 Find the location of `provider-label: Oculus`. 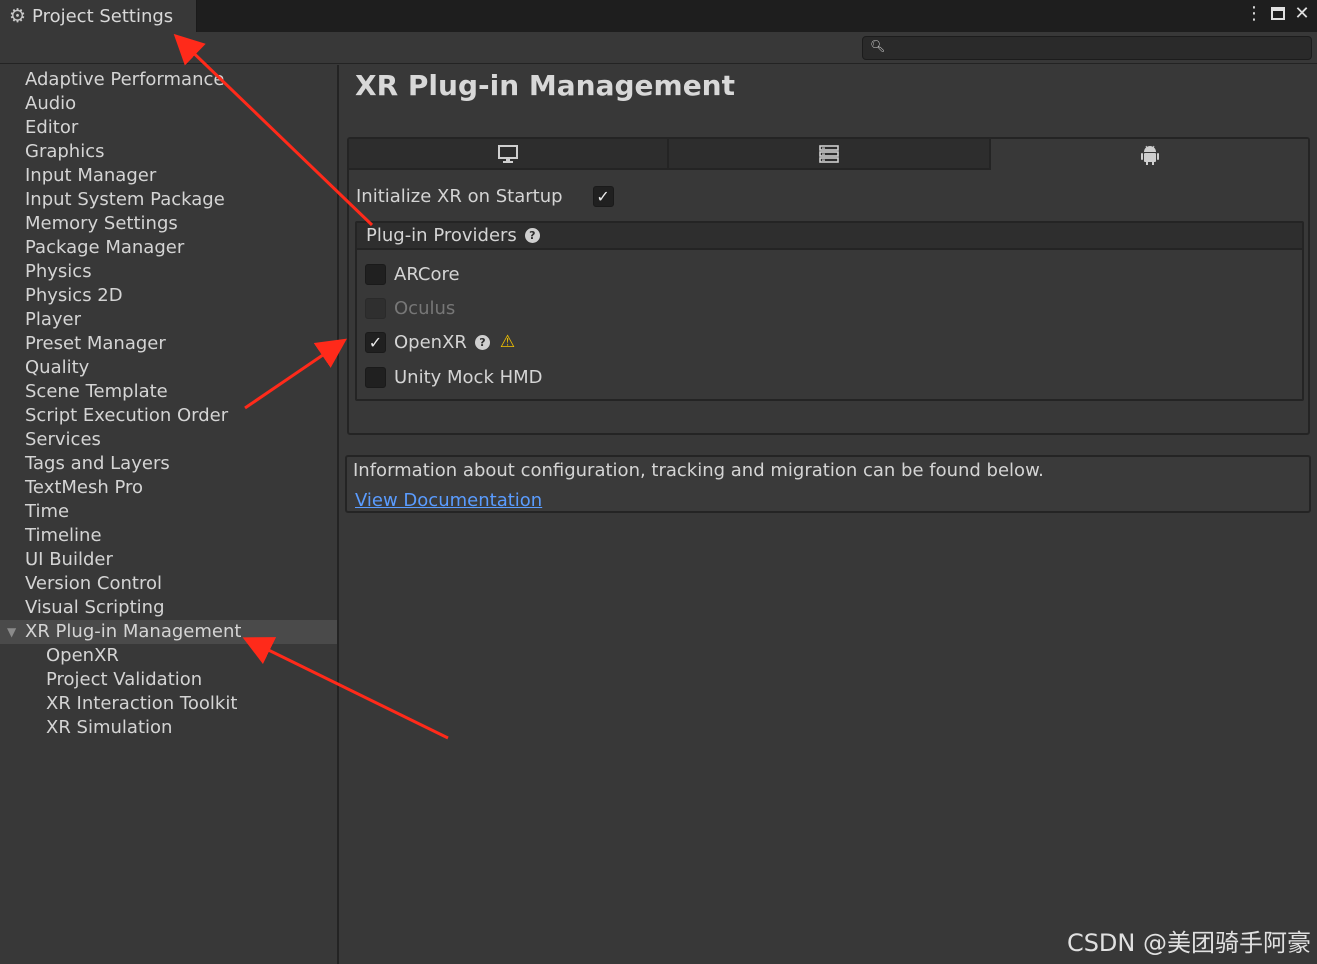

provider-label: Oculus is located at coordinates (425, 308).